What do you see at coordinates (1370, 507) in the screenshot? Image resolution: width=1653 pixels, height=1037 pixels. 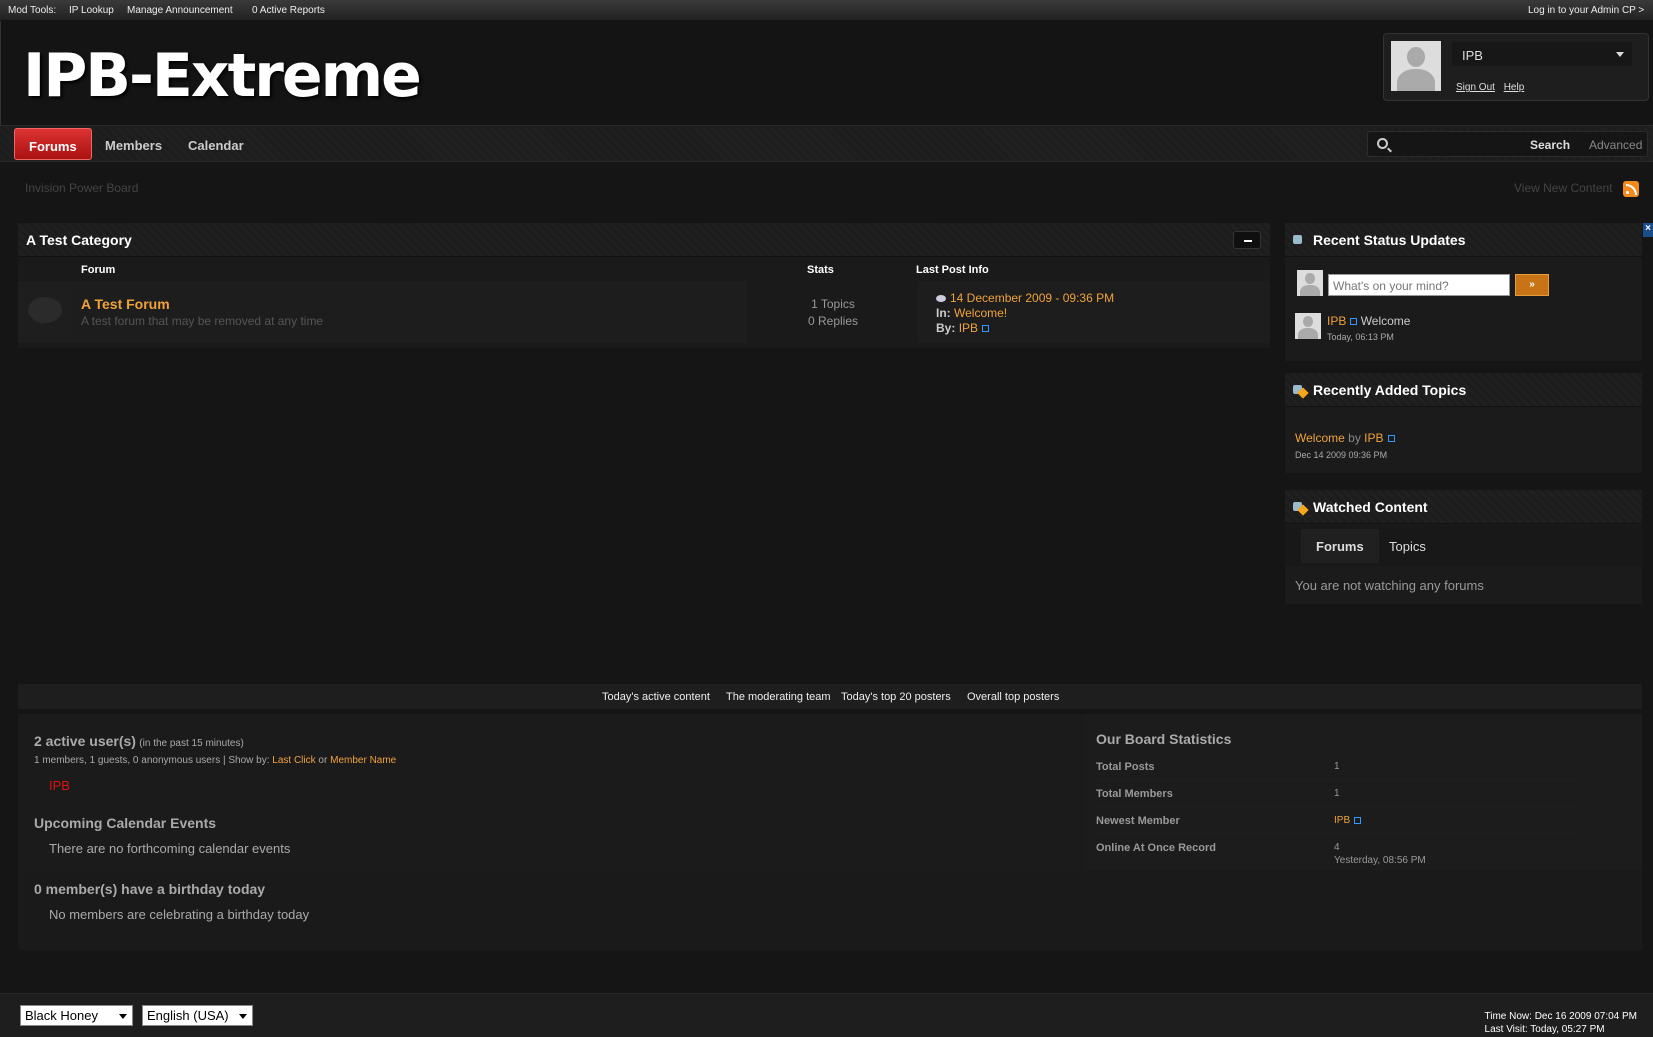 I see `watched-content-title: Watched Content` at bounding box center [1370, 507].